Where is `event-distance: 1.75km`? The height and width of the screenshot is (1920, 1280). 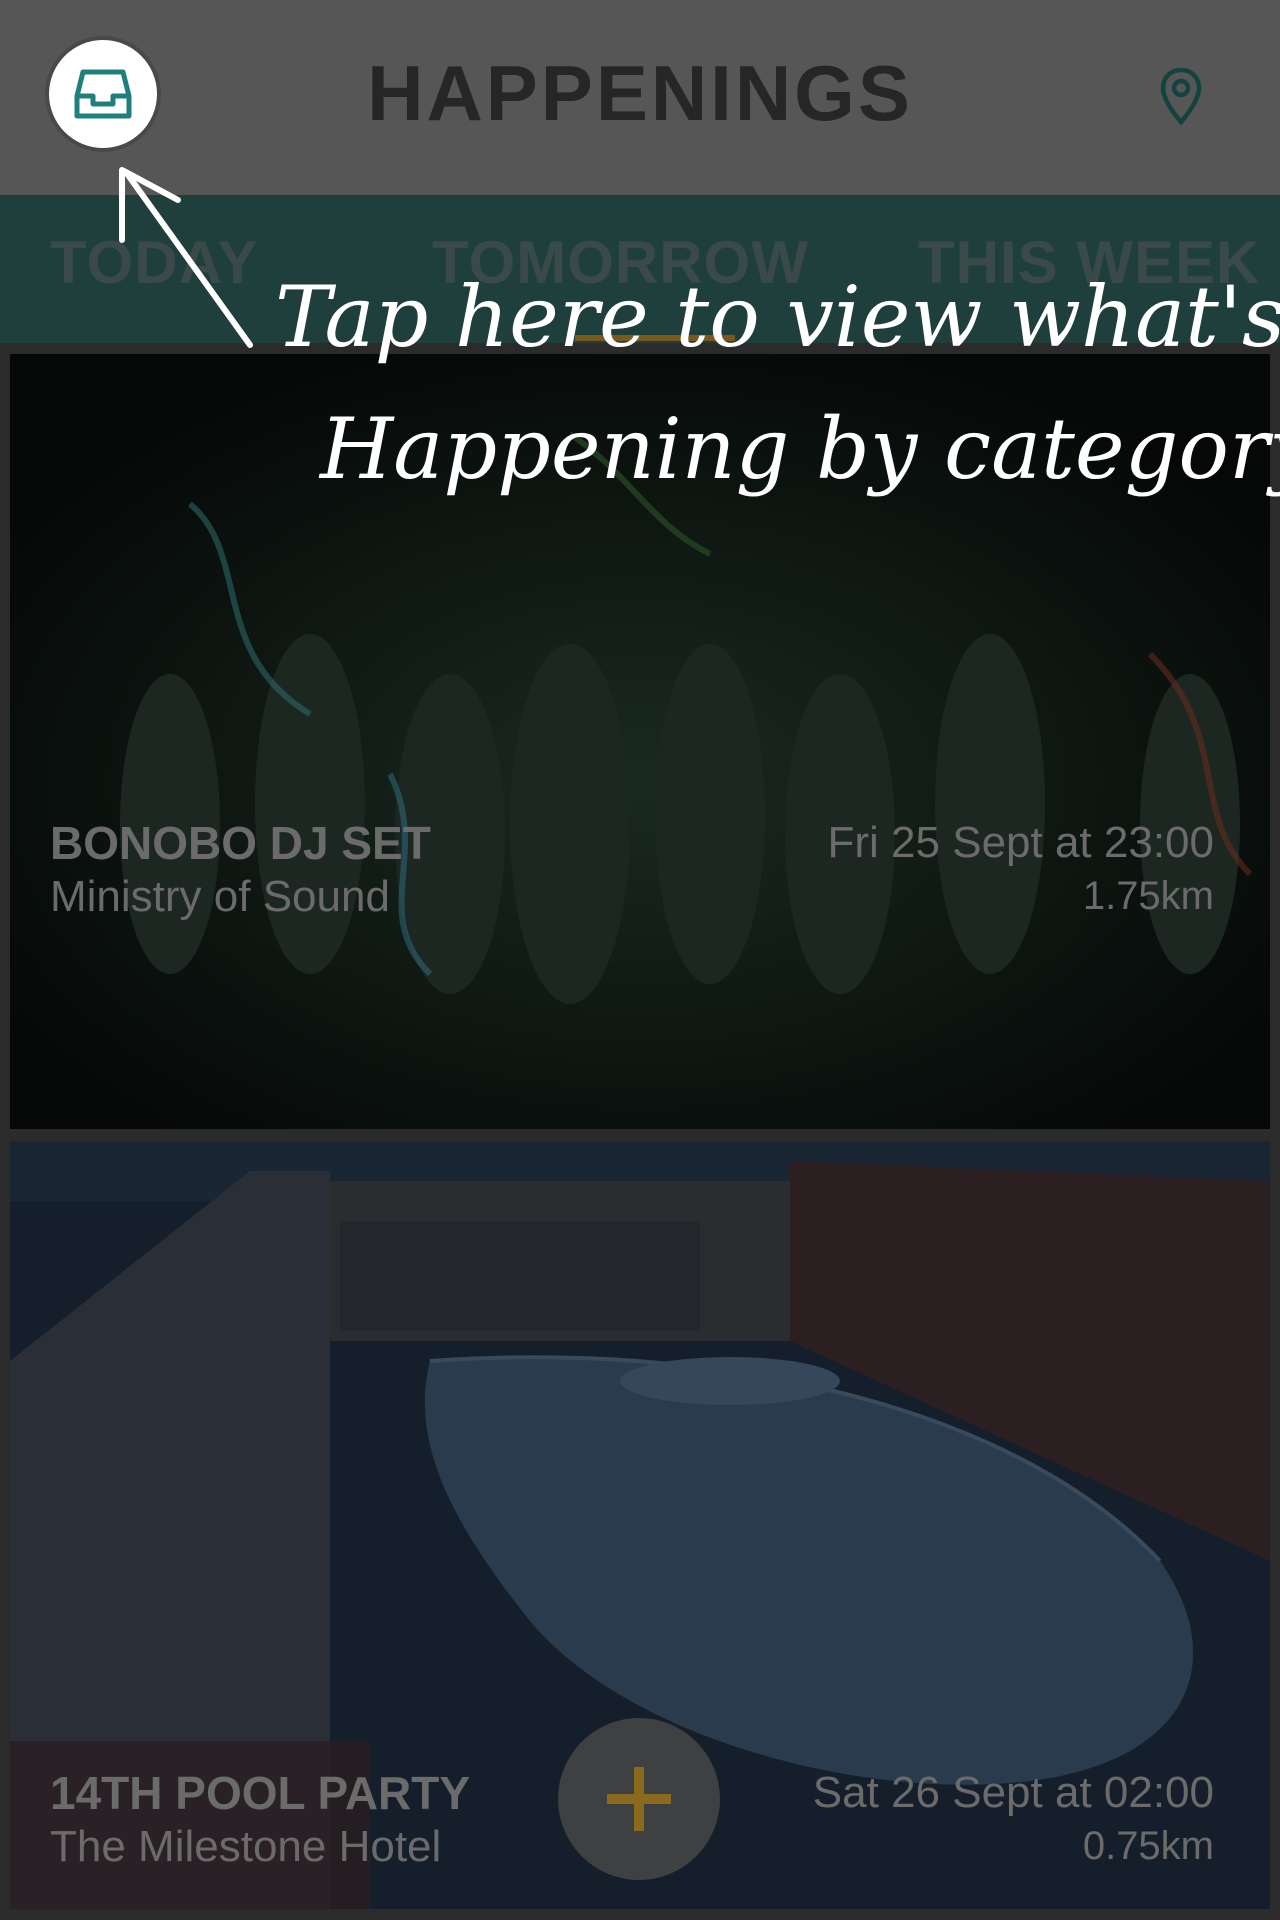
event-distance: 1.75km is located at coordinates (1148, 896).